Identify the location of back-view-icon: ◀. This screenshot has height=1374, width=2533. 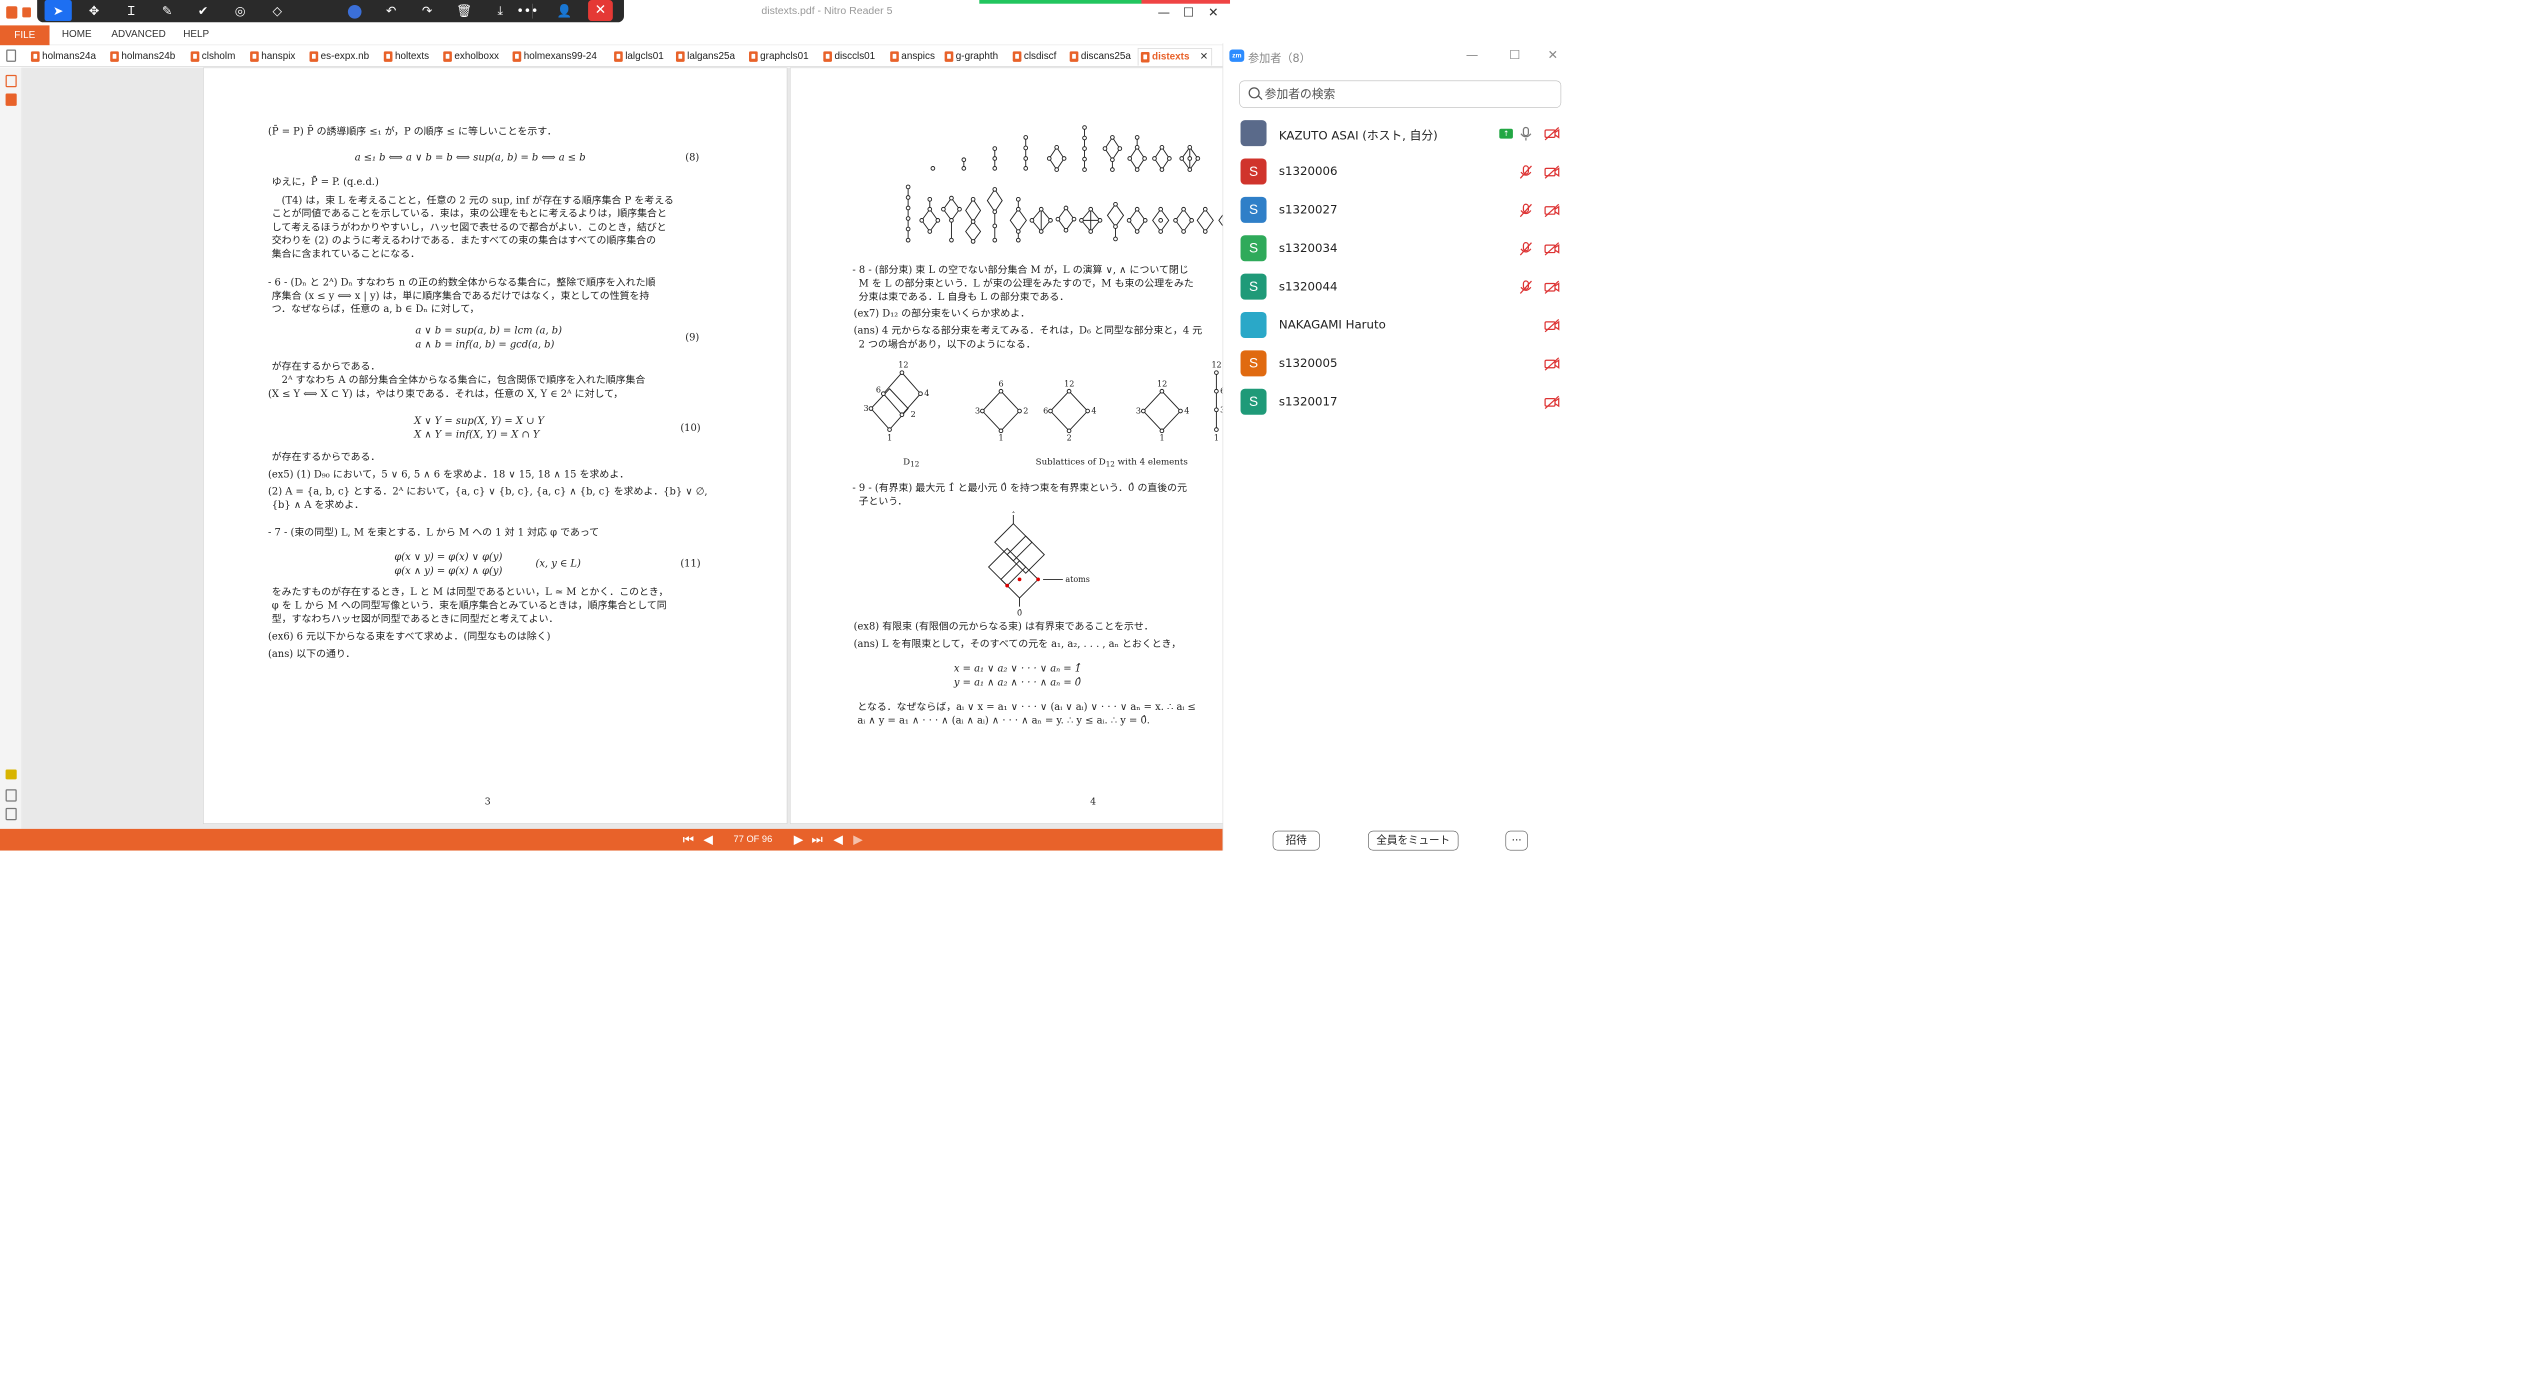
(838, 839).